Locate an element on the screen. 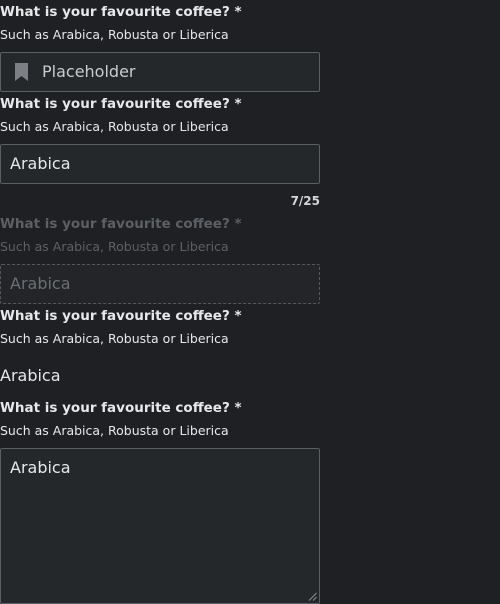  bookmark-icon is located at coordinates (21, 72).